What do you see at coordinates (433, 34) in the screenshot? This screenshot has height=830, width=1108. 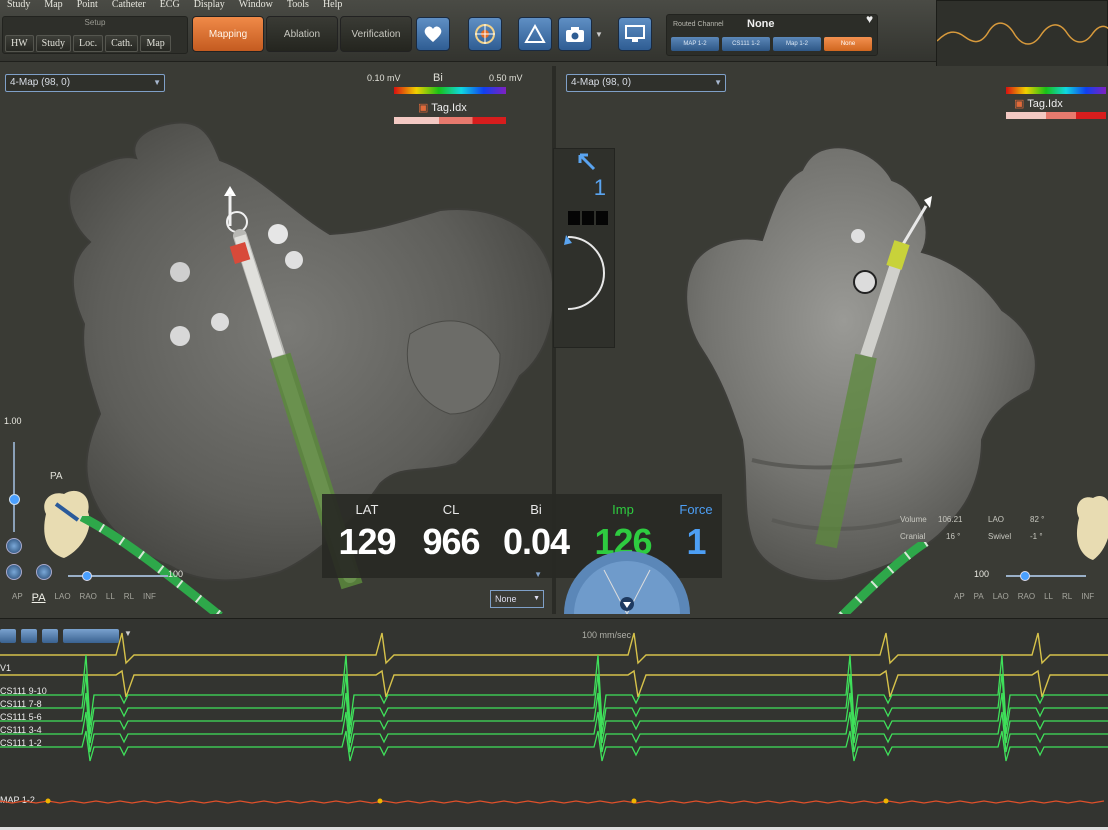 I see `heart-view-button` at bounding box center [433, 34].